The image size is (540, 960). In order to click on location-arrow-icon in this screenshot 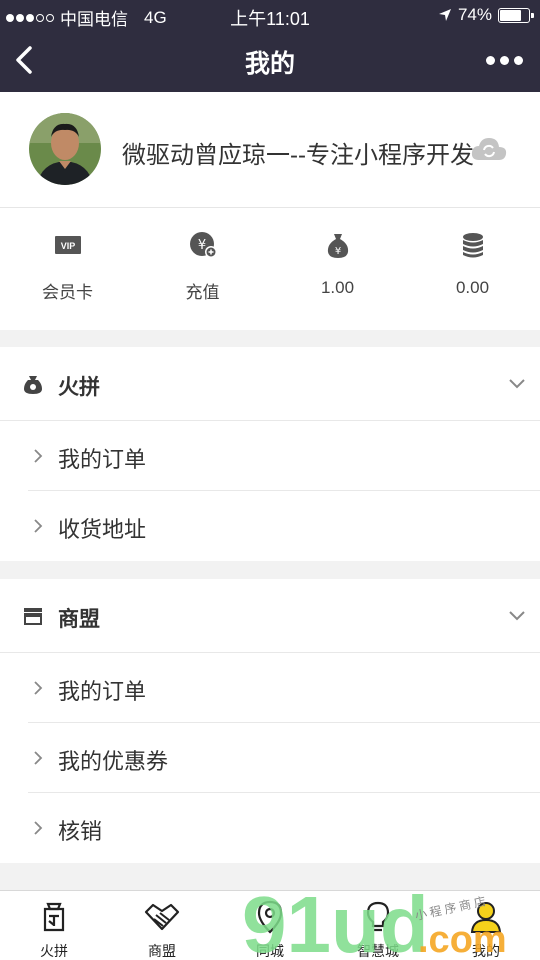, I will do `click(444, 15)`.